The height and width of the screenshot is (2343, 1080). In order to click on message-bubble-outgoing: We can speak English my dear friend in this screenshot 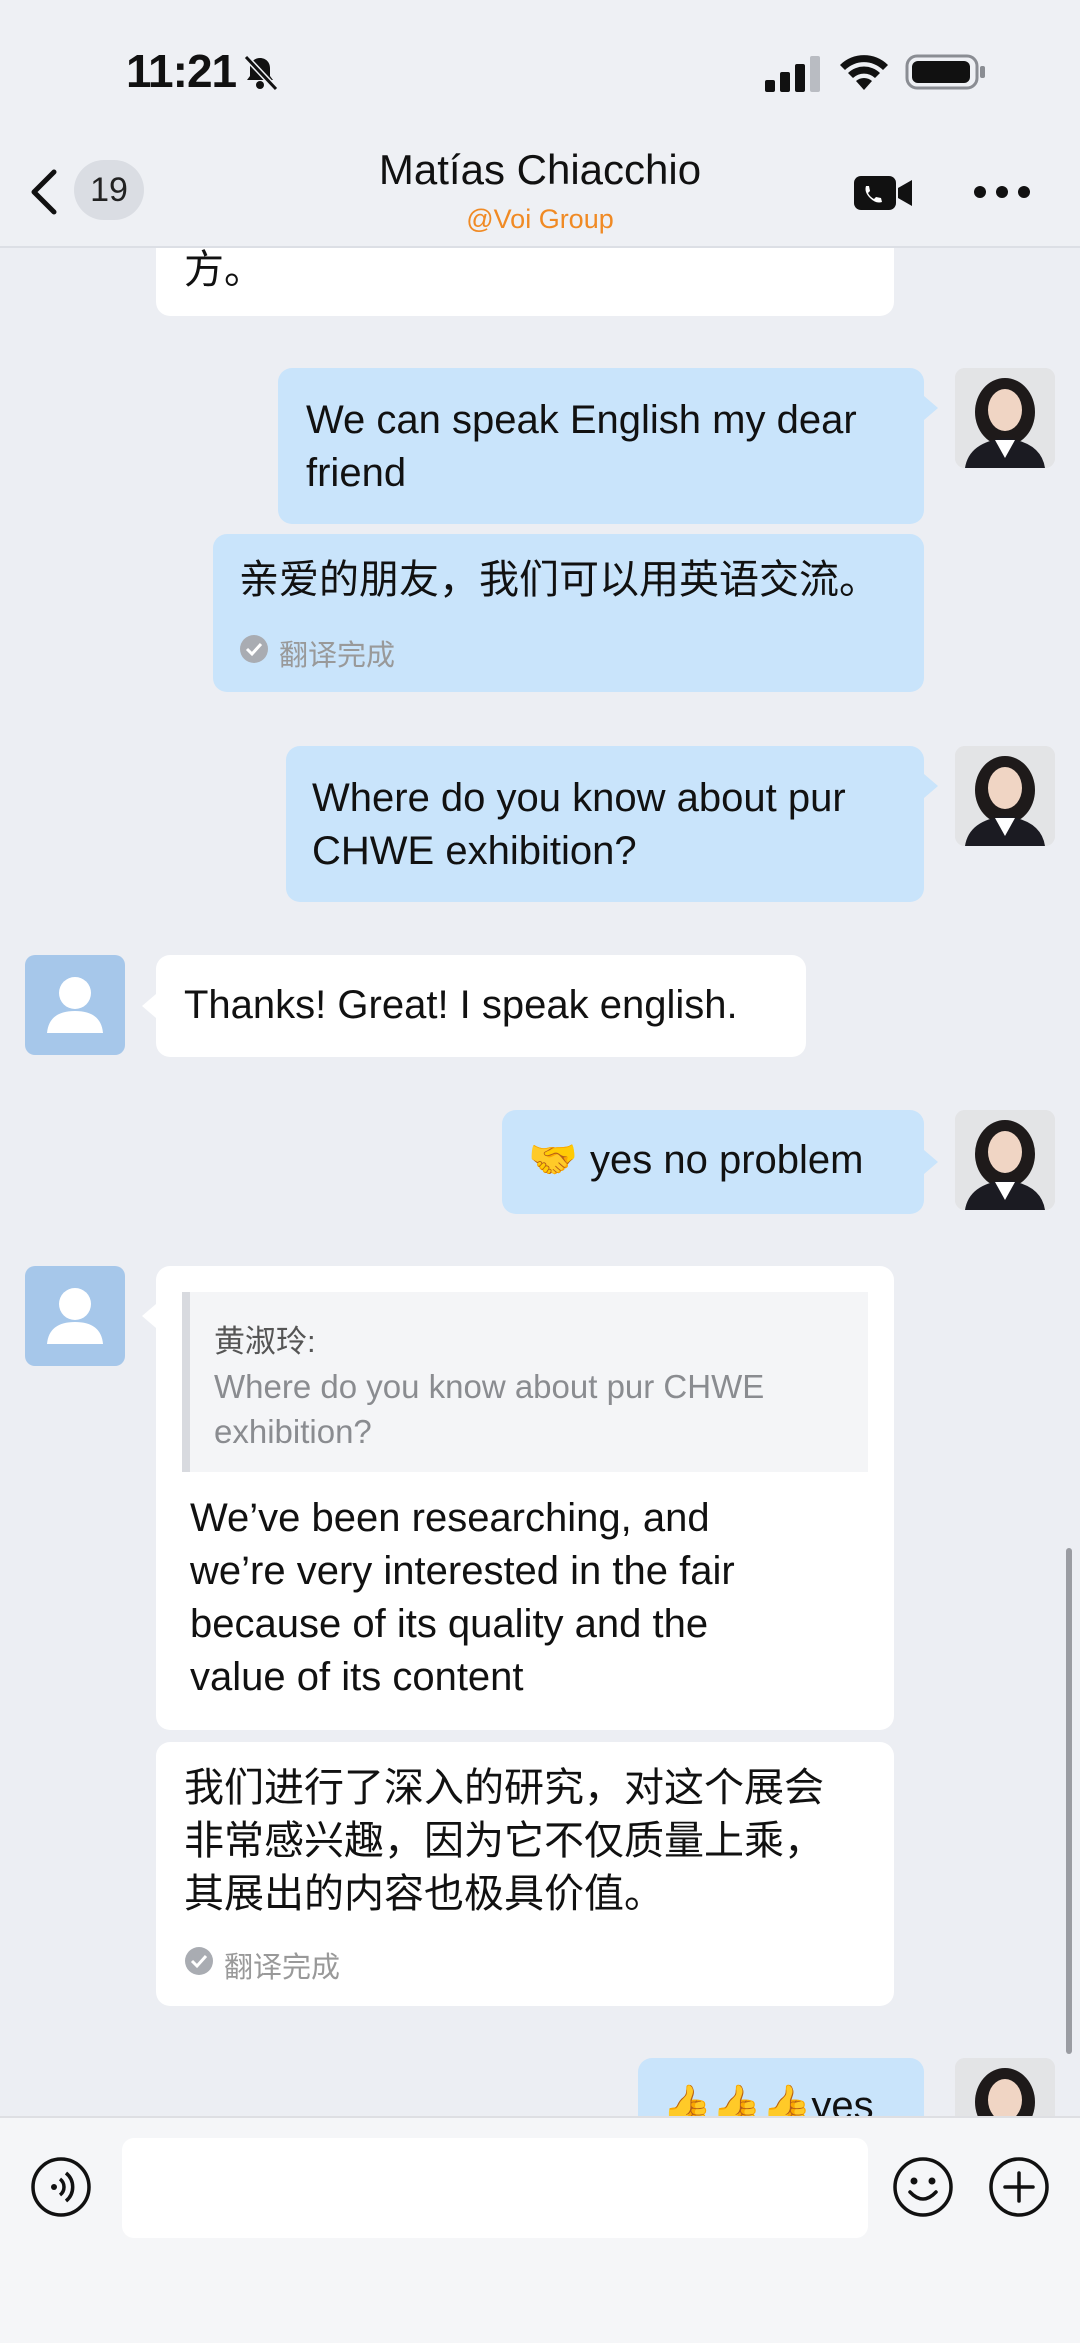, I will do `click(601, 446)`.